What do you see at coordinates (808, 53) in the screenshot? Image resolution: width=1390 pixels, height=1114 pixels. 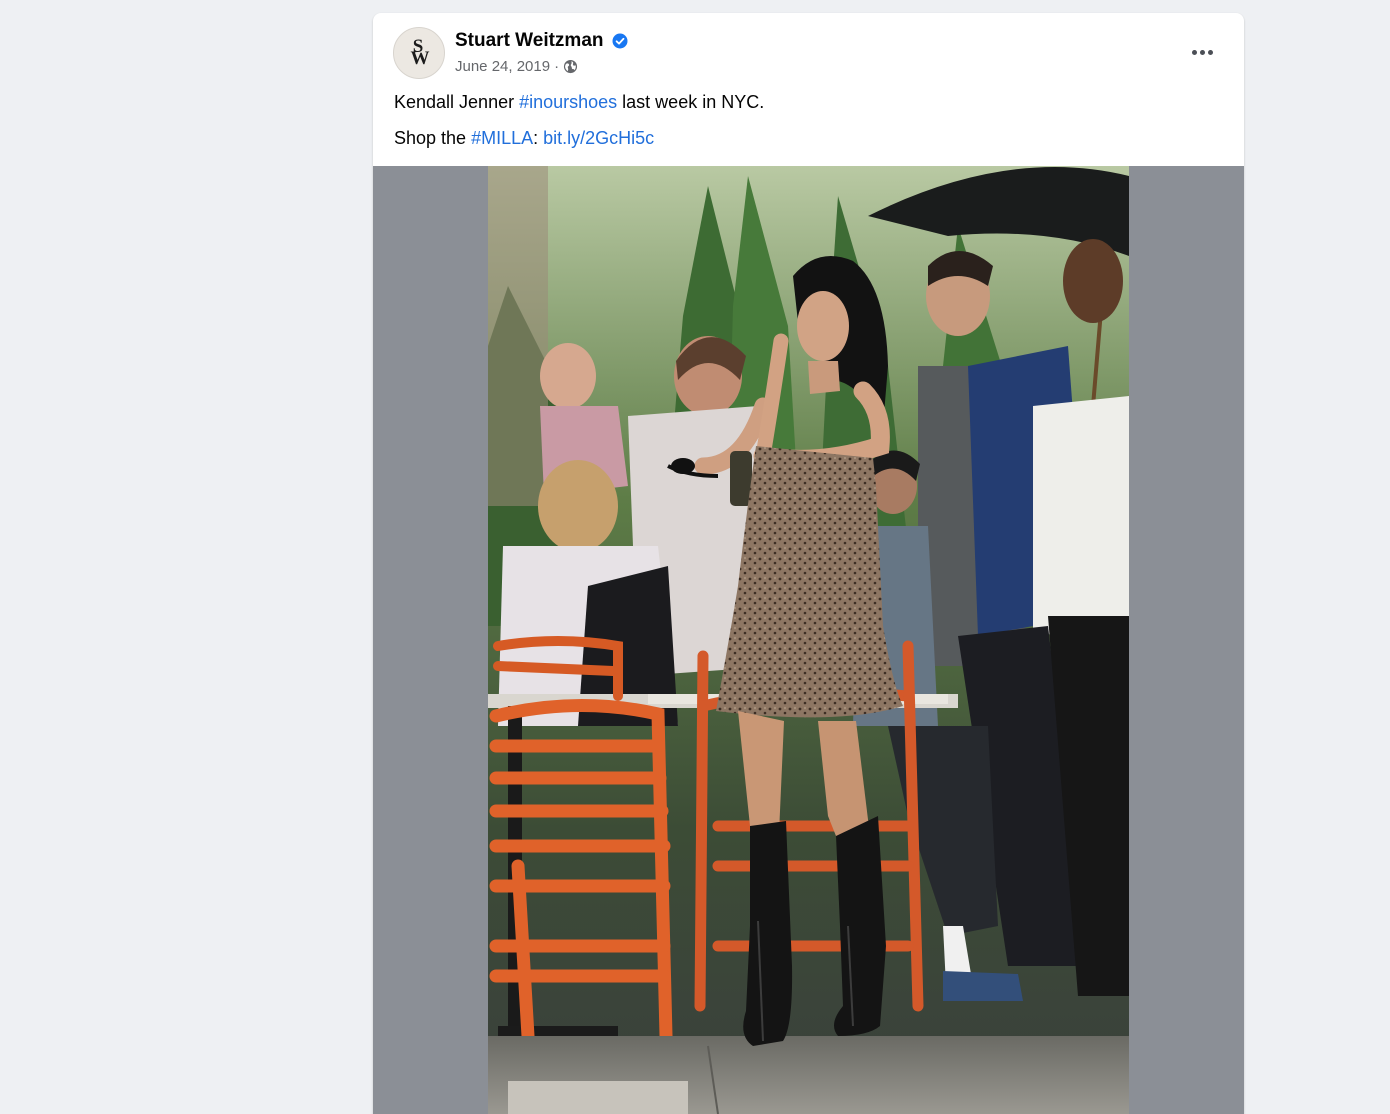 I see `post-header: S W Stuart Weitzman June 24, 2019 ·` at bounding box center [808, 53].